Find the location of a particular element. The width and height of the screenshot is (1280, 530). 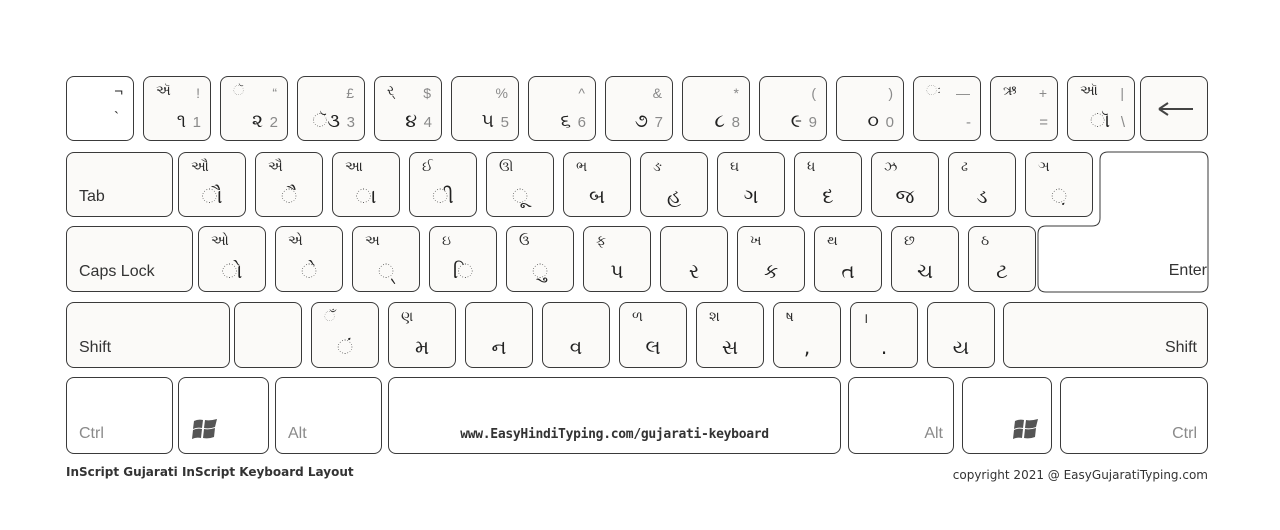

key-shift-char: ઙ is located at coordinates (657, 167).